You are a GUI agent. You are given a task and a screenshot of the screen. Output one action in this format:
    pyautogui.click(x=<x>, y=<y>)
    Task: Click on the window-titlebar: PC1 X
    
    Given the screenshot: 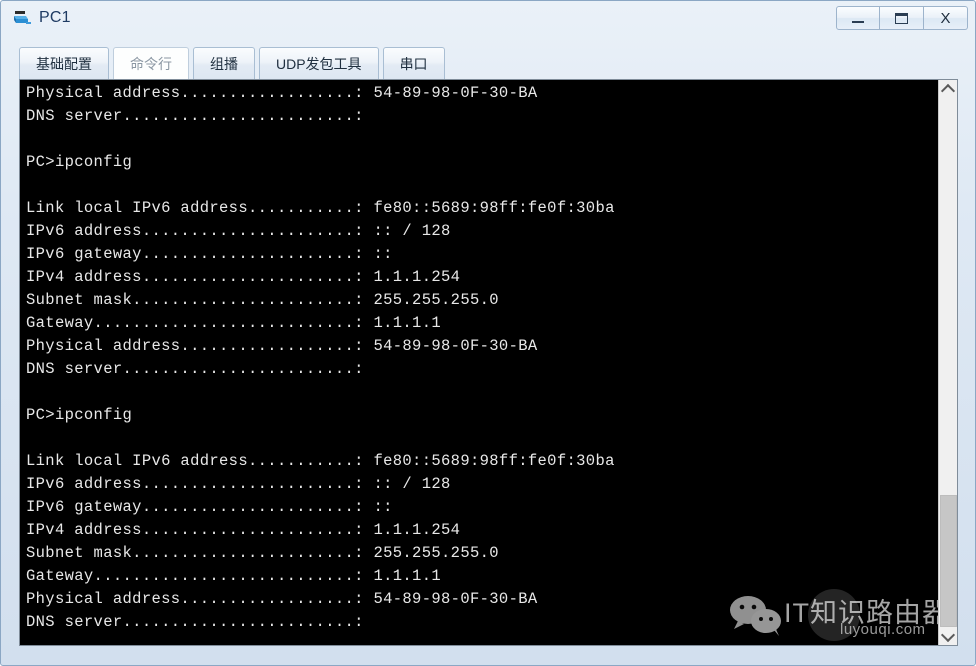 What is the action you would take?
    pyautogui.click(x=489, y=18)
    